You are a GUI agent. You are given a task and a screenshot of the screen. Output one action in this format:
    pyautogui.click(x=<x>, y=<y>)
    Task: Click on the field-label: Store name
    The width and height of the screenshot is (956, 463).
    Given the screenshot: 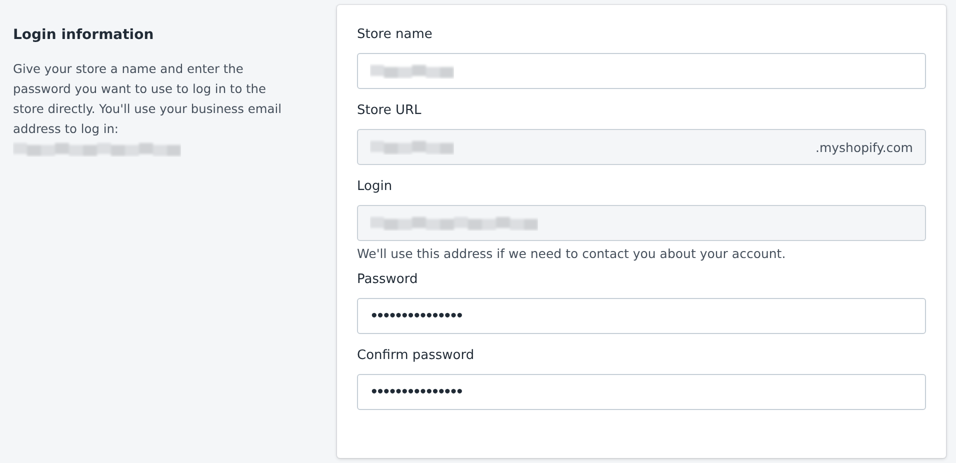 What is the action you would take?
    pyautogui.click(x=395, y=35)
    